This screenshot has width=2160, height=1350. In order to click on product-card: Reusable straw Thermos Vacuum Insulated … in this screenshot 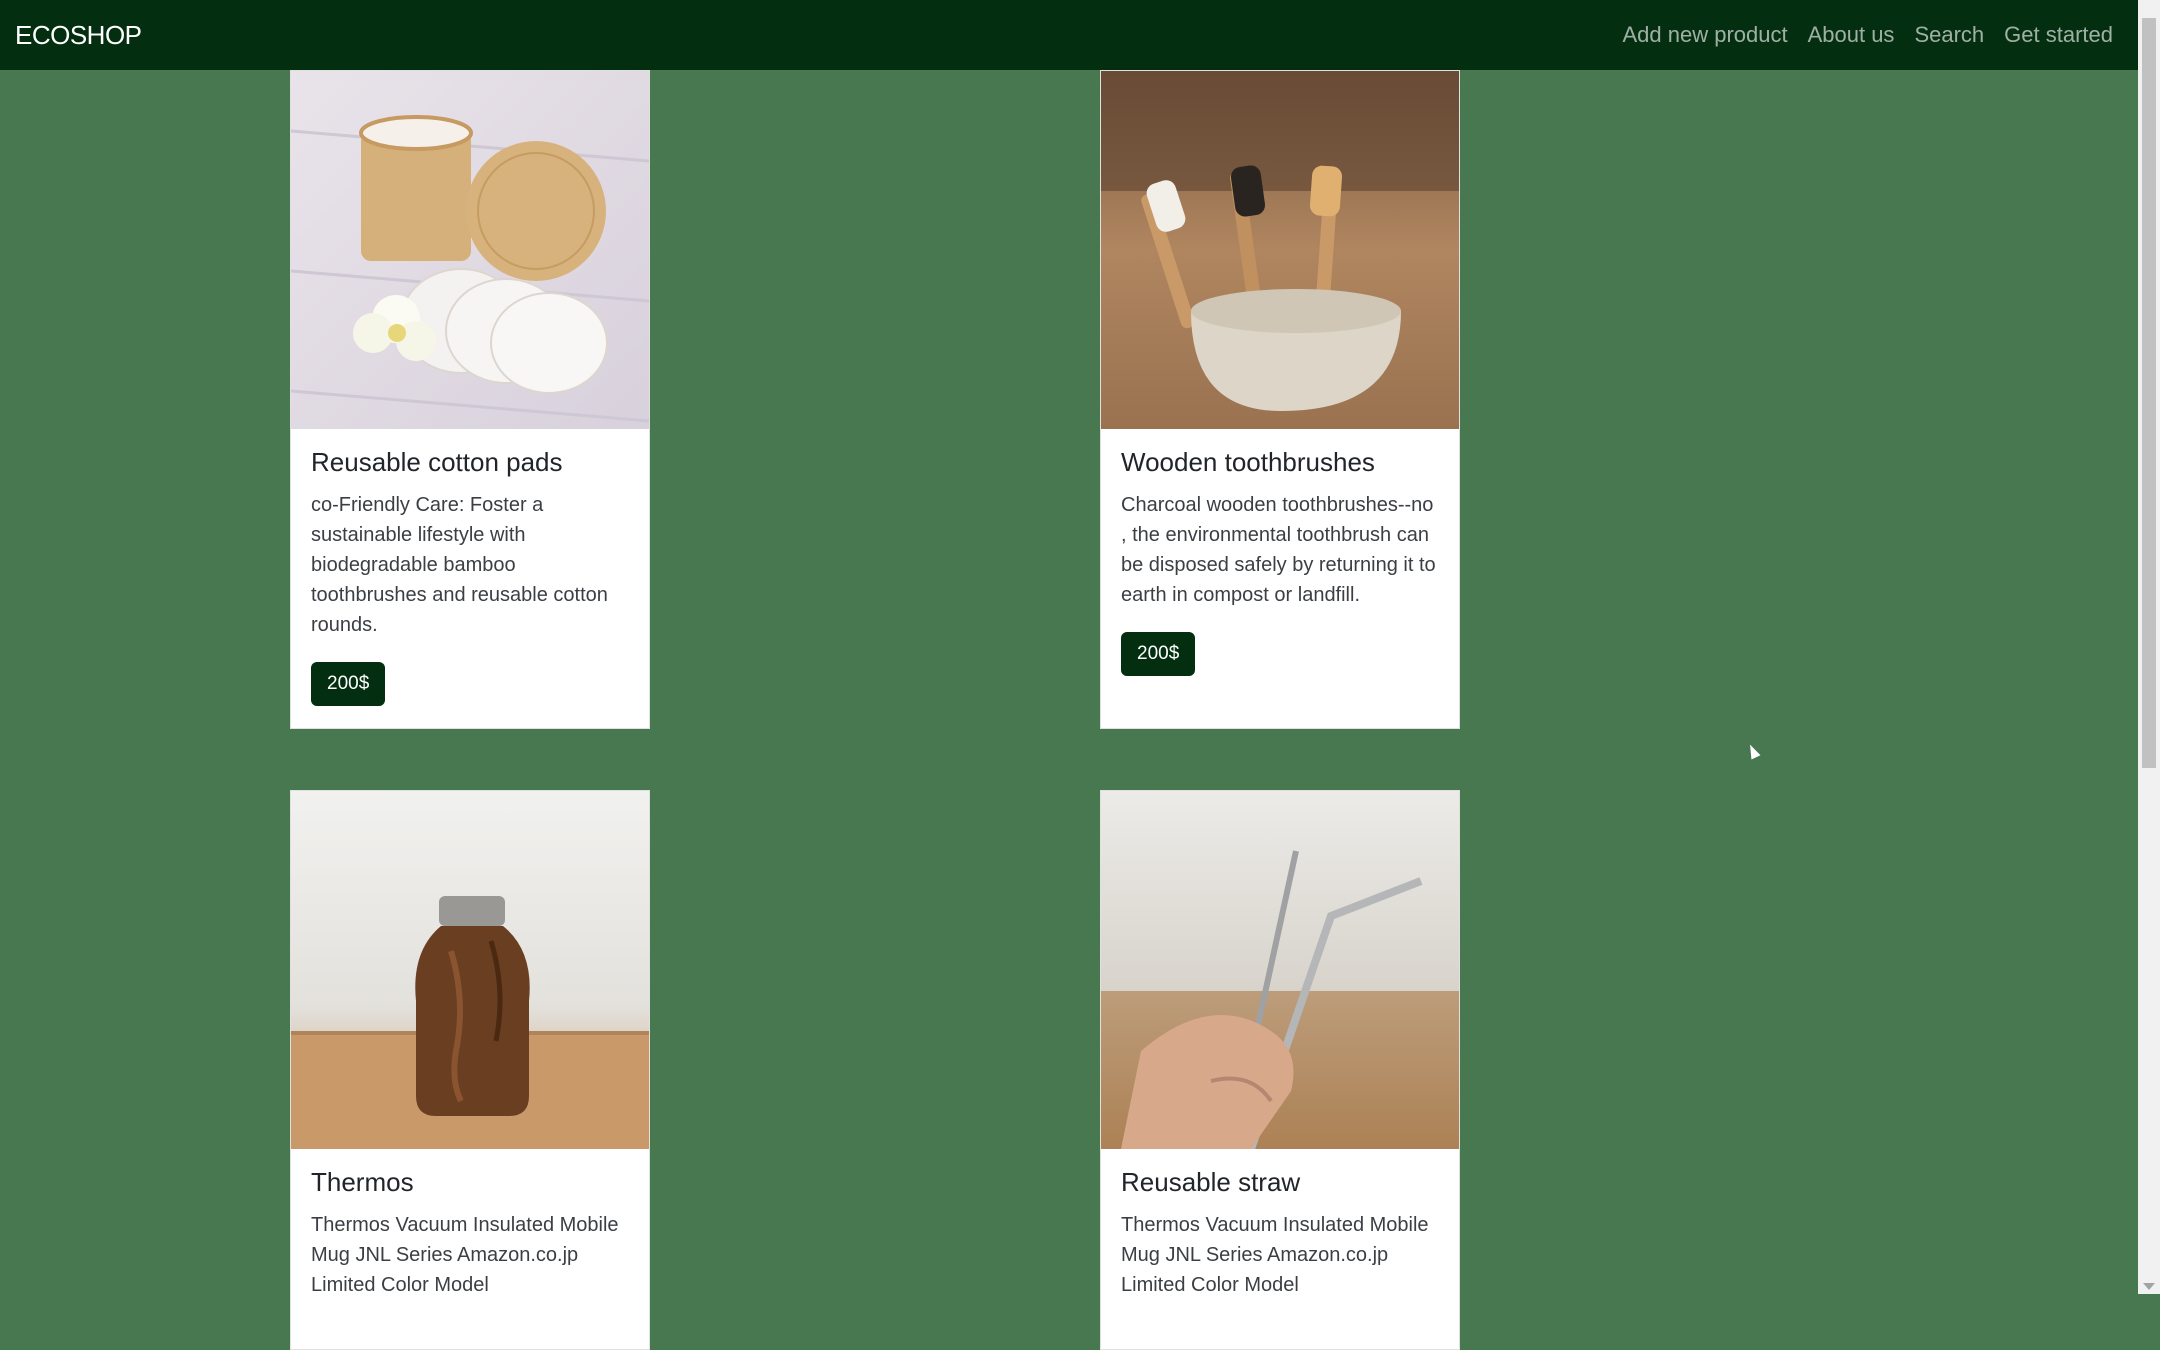, I will do `click(1280, 1070)`.